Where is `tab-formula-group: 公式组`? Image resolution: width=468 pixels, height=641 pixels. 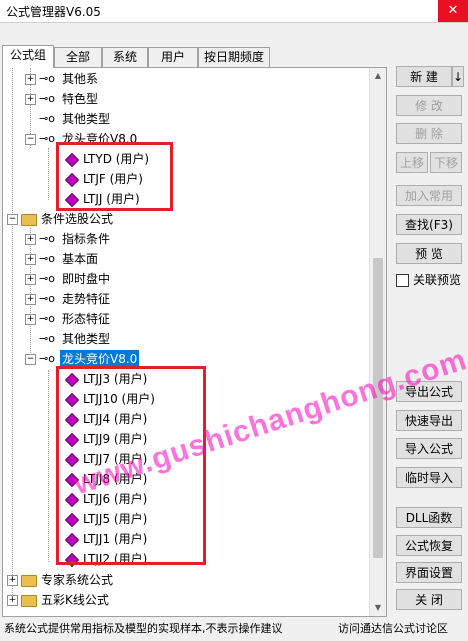 tab-formula-group: 公式组 is located at coordinates (28, 56).